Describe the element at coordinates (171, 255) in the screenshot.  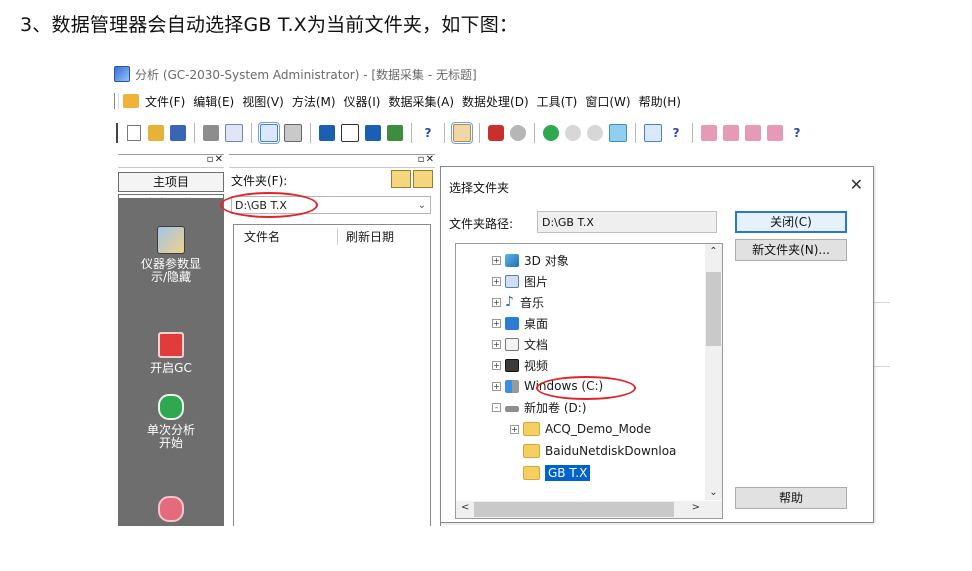
I see `nav-instrument-params: 仪器参数显示/隐藏` at that location.